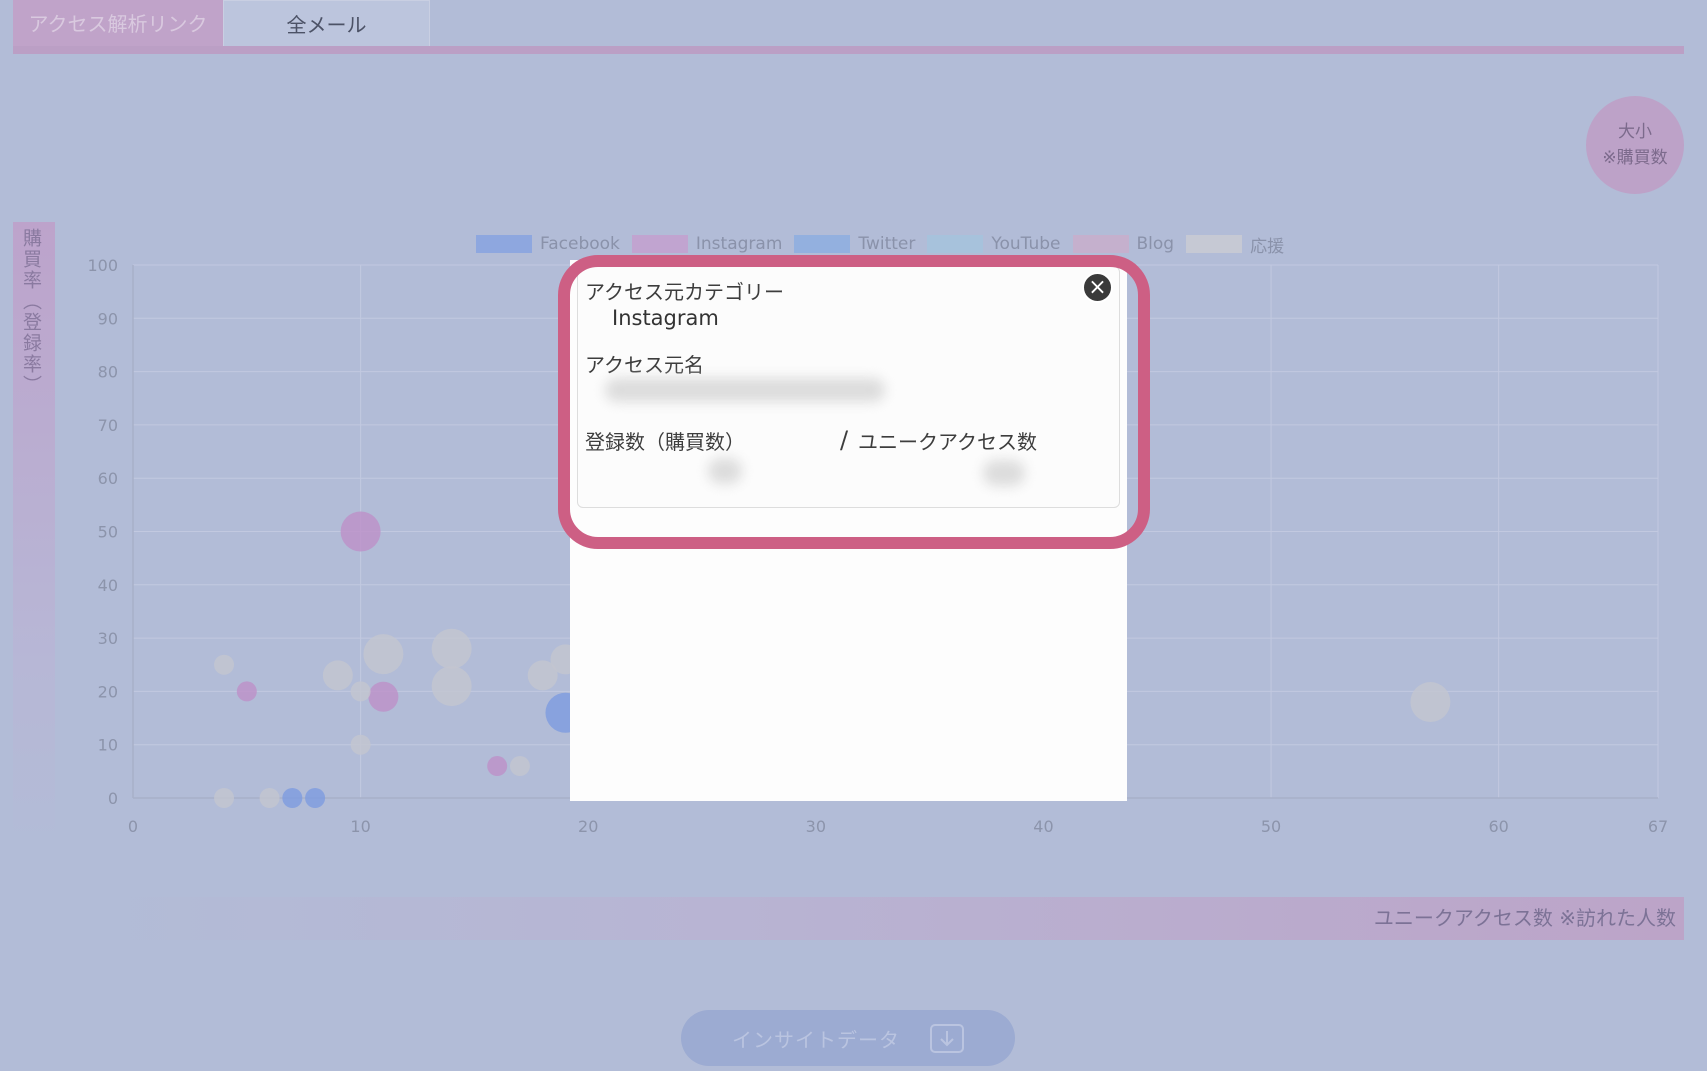 This screenshot has width=1707, height=1071. What do you see at coordinates (816, 1039) in the screenshot?
I see `insight-data-label: インサイトデータ` at bounding box center [816, 1039].